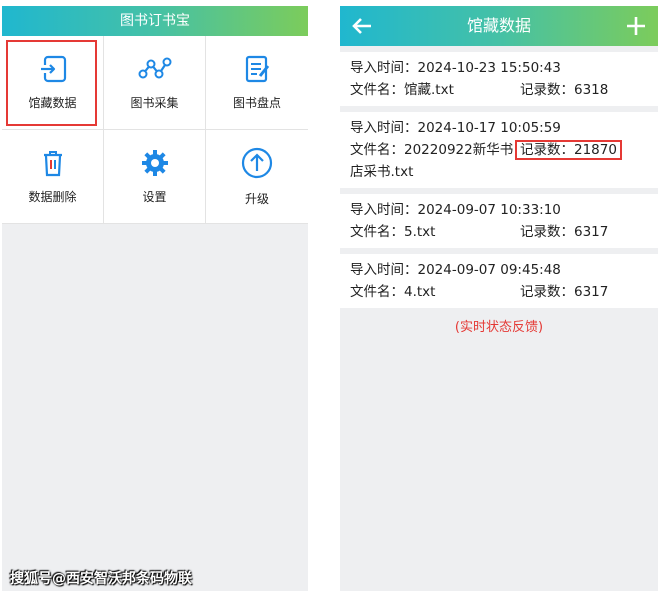  I want to click on watermark: 搜狐号@西安智沃邦条码物联, so click(101, 579).